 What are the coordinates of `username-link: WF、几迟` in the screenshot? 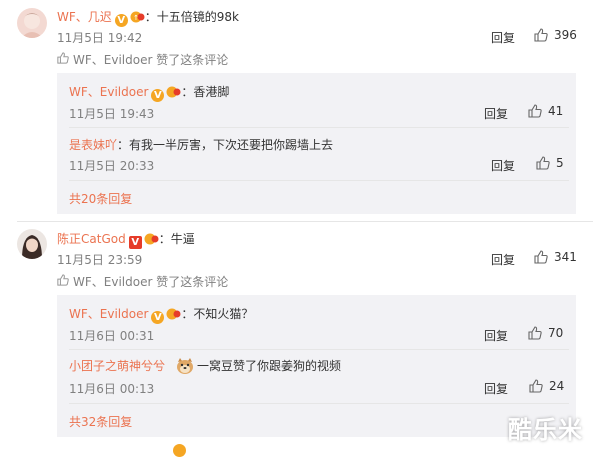 It's located at (84, 17).